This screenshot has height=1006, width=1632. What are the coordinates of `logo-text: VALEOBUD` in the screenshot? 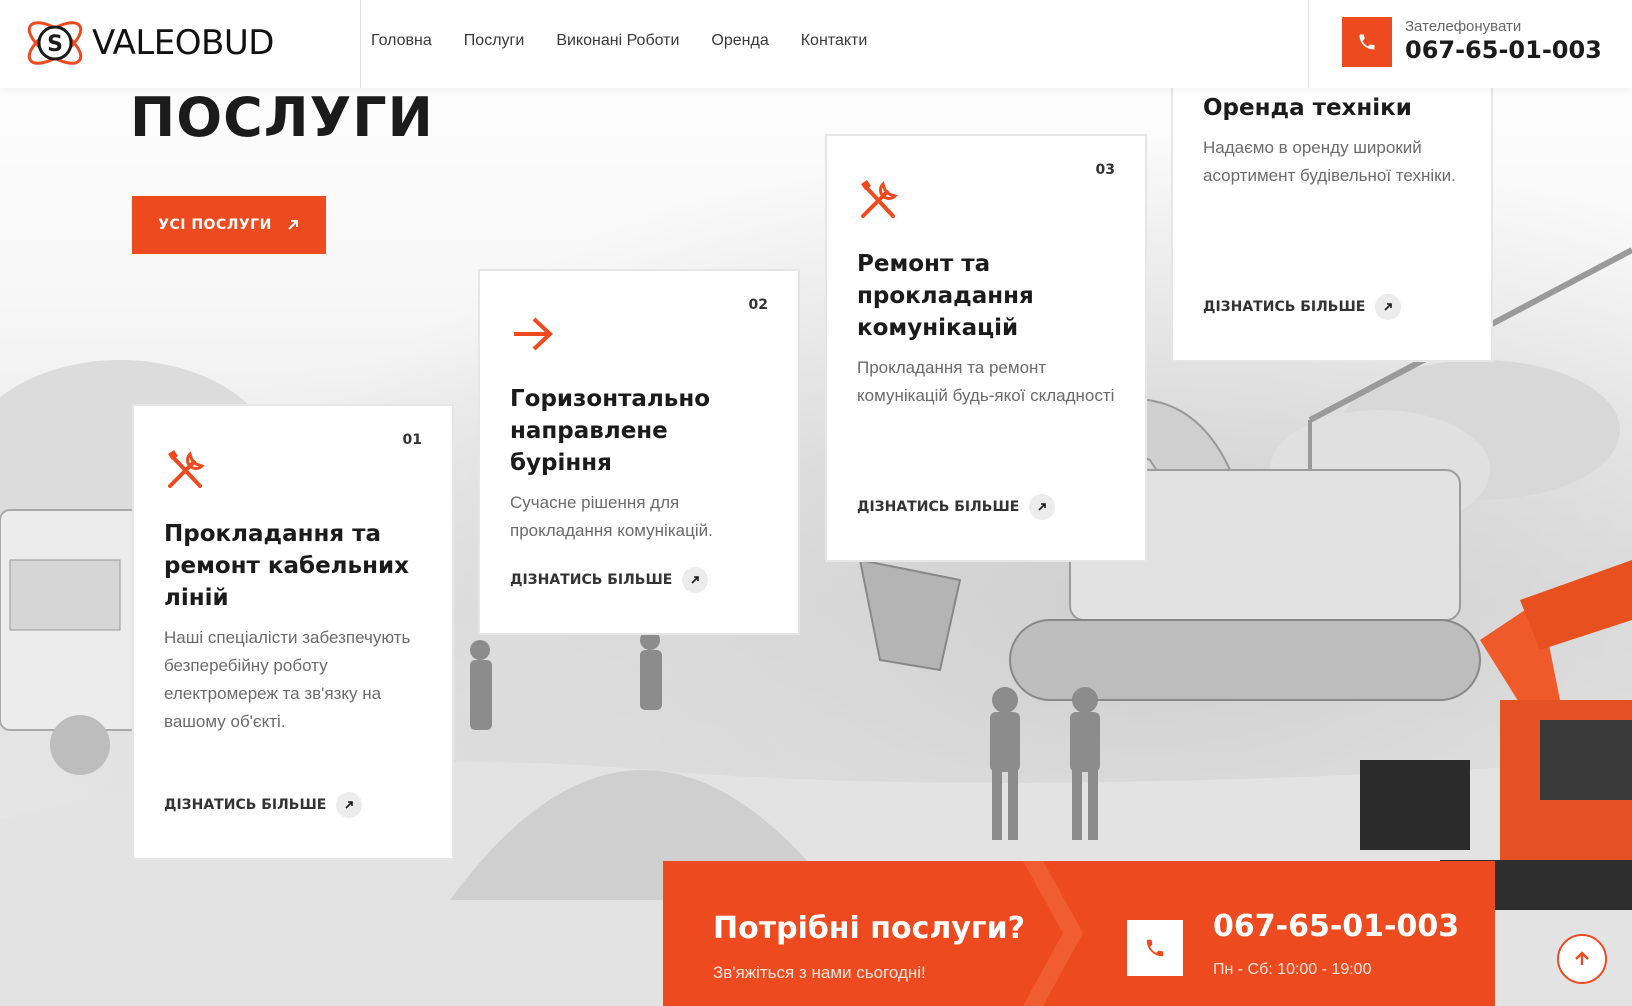 It's located at (183, 43).